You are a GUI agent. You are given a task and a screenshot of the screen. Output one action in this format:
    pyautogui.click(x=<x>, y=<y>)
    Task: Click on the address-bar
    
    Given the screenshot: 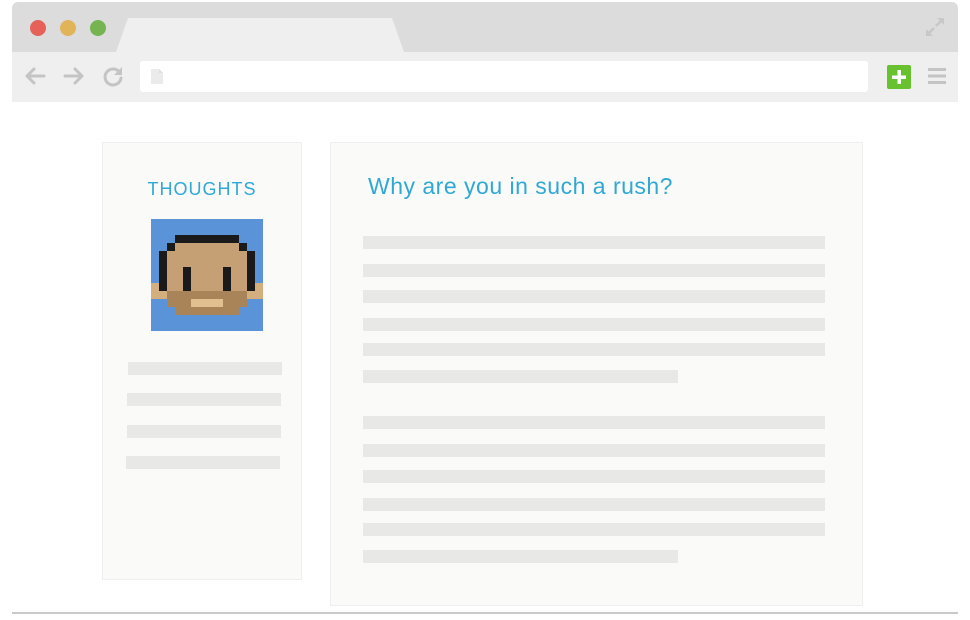 What is the action you would take?
    pyautogui.click(x=504, y=76)
    